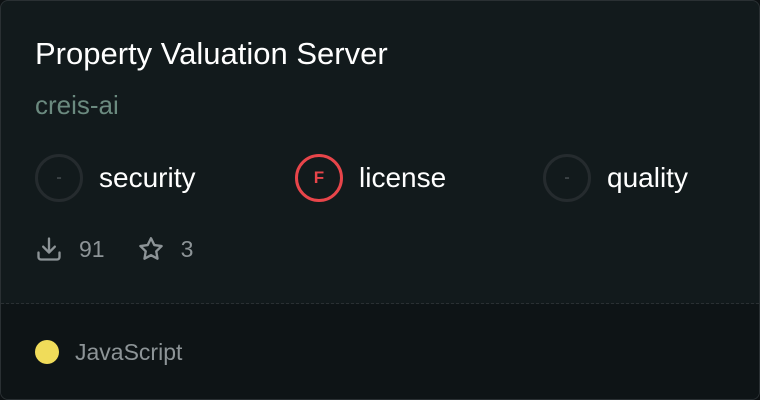 The height and width of the screenshot is (400, 760). I want to click on quality-score: - quality, so click(615, 178).